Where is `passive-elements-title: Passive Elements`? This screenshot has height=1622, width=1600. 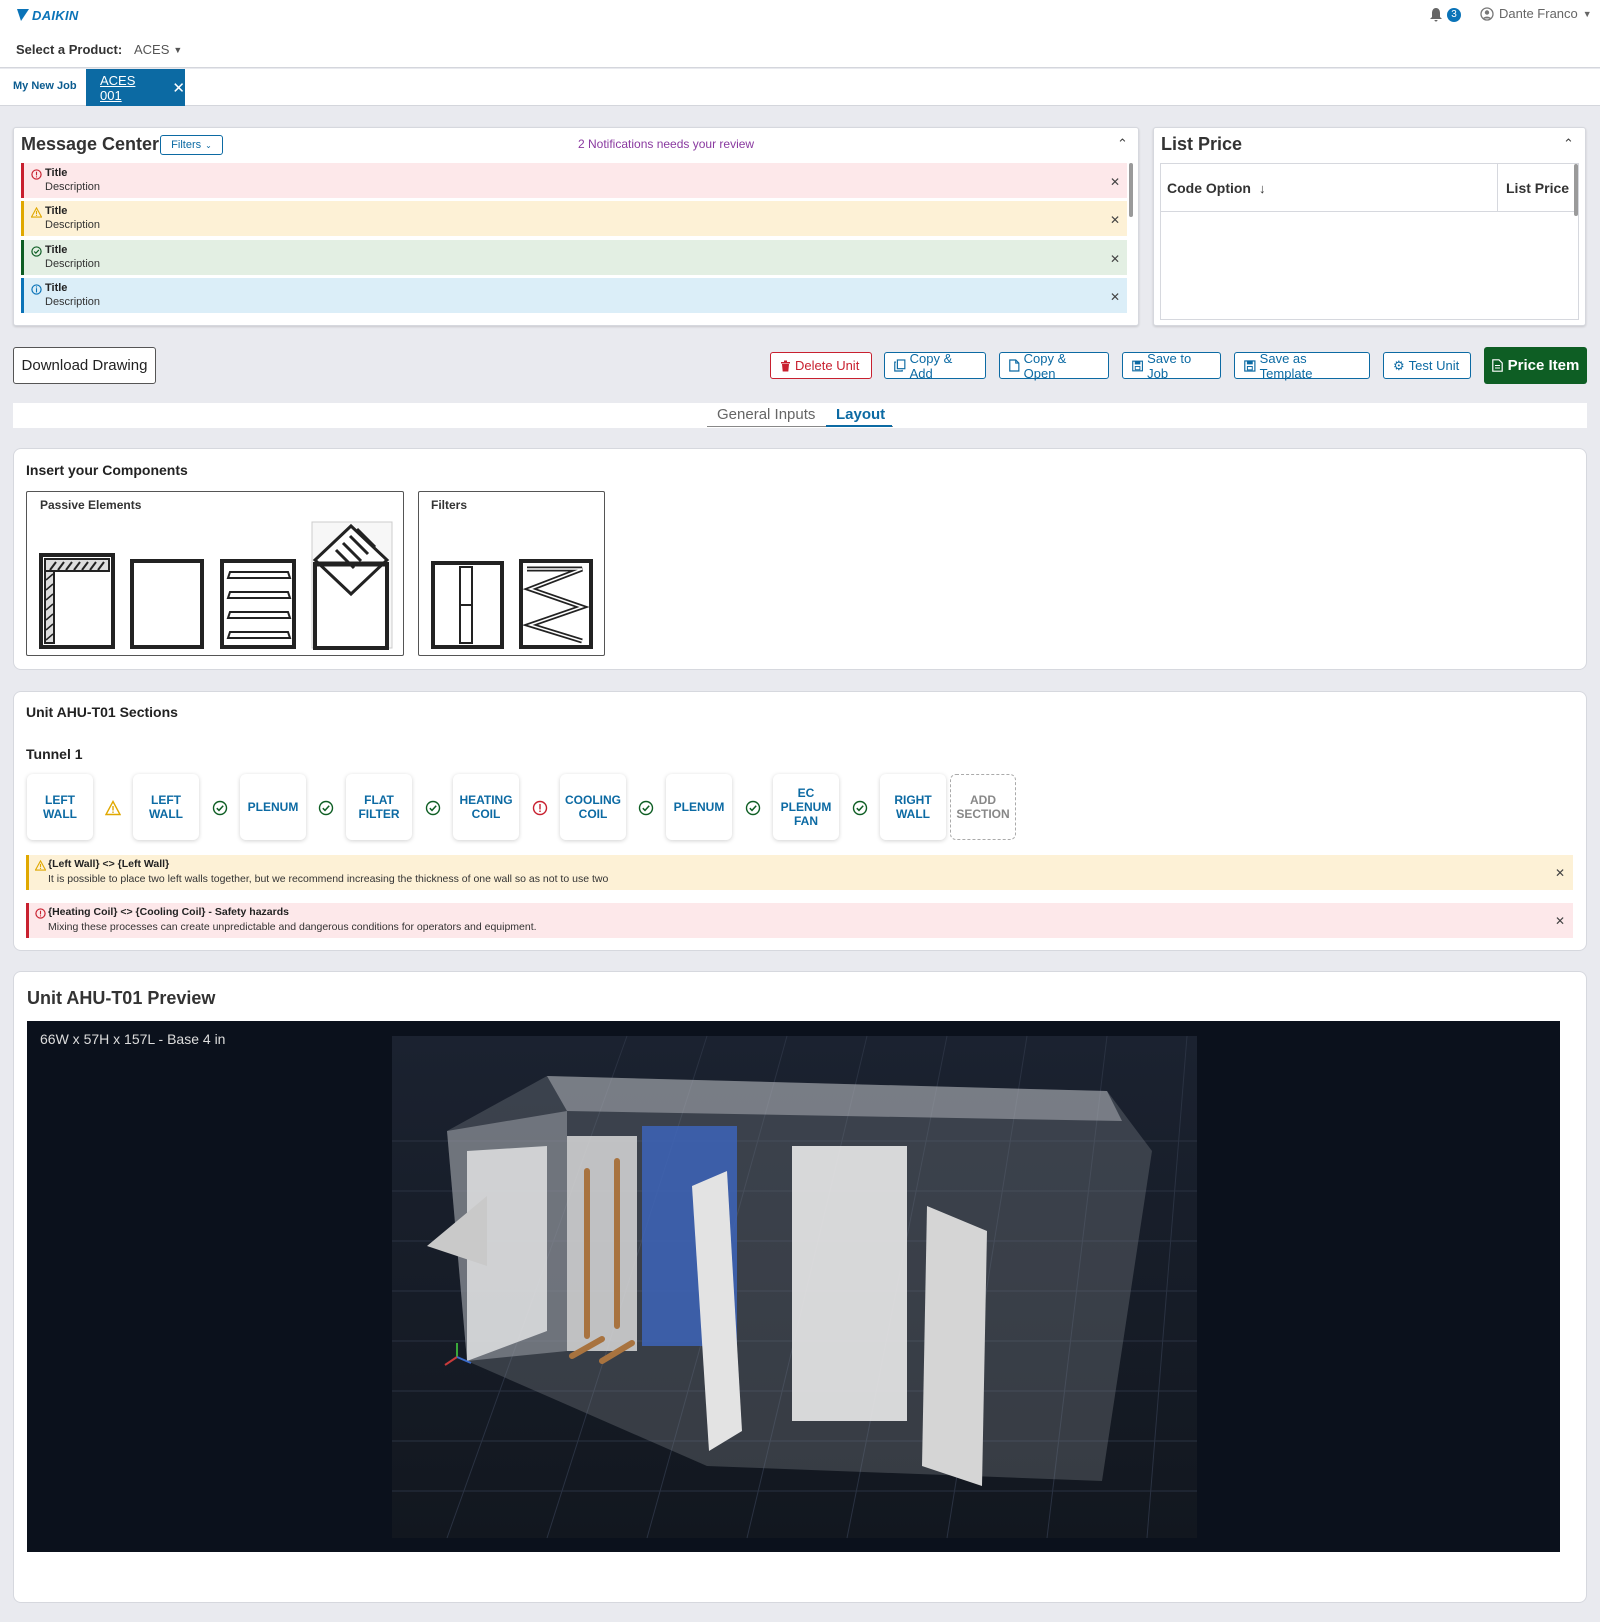 passive-elements-title: Passive Elements is located at coordinates (91, 505).